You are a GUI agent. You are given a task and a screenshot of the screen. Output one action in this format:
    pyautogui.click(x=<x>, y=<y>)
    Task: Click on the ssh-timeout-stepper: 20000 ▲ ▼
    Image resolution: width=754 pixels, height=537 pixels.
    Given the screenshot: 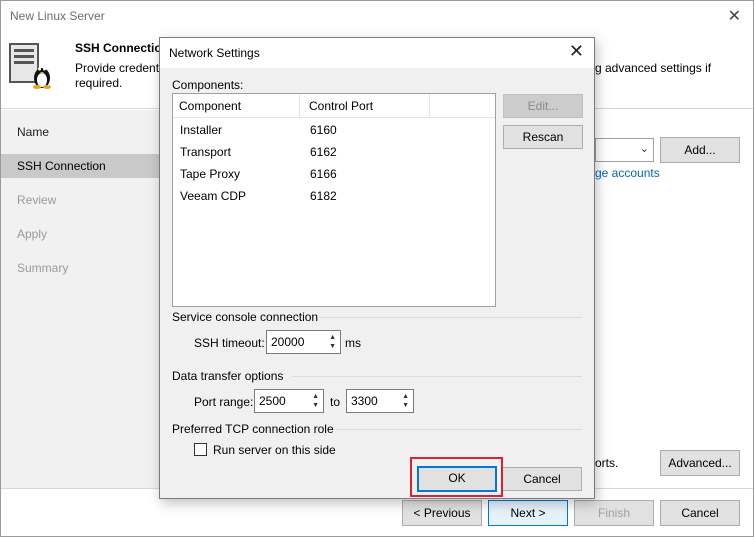 What is the action you would take?
    pyautogui.click(x=303, y=342)
    